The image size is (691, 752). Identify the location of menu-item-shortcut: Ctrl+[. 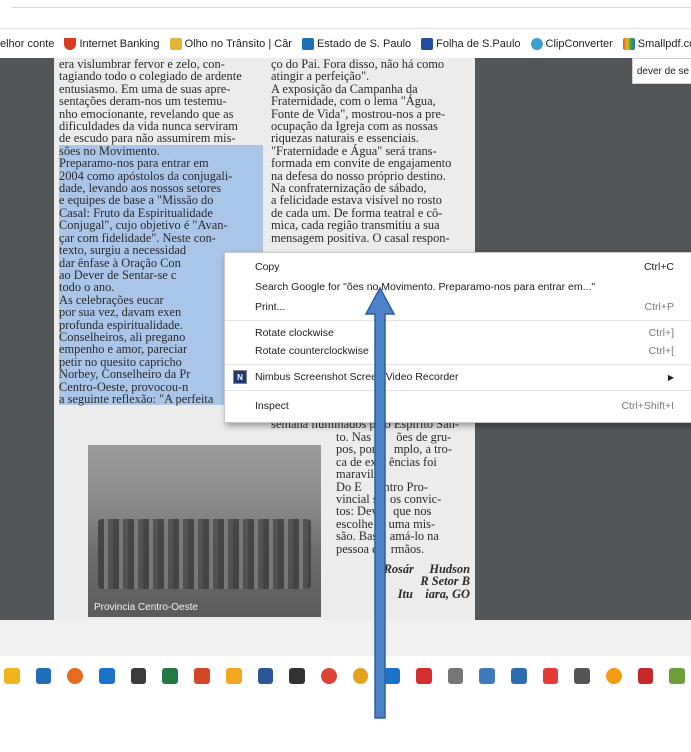
(661, 351).